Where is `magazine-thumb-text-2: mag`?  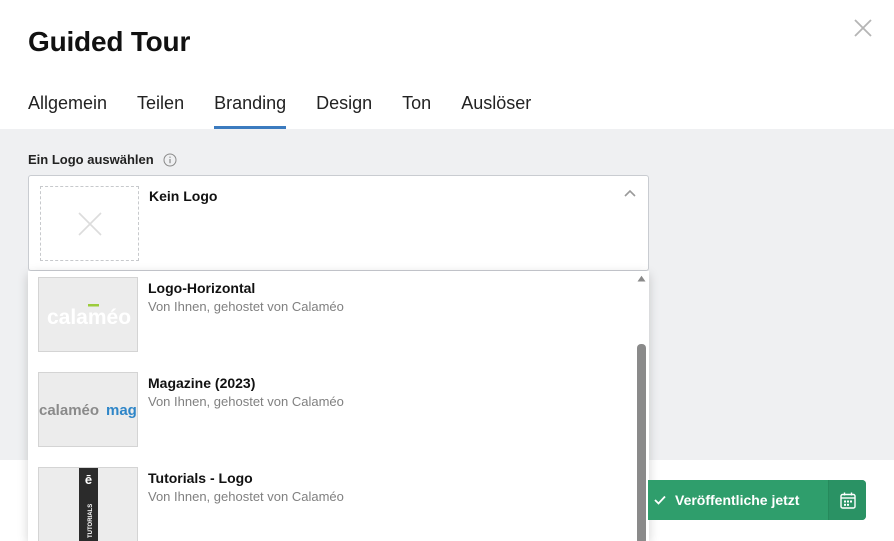
magazine-thumb-text-2: mag is located at coordinates (121, 410).